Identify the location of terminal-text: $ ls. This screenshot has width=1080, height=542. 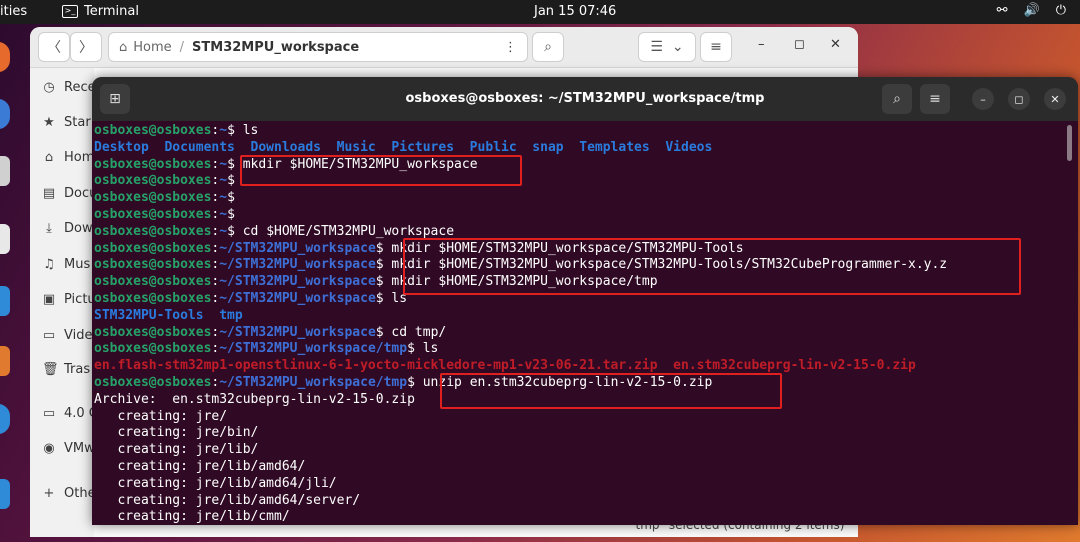
(423, 349).